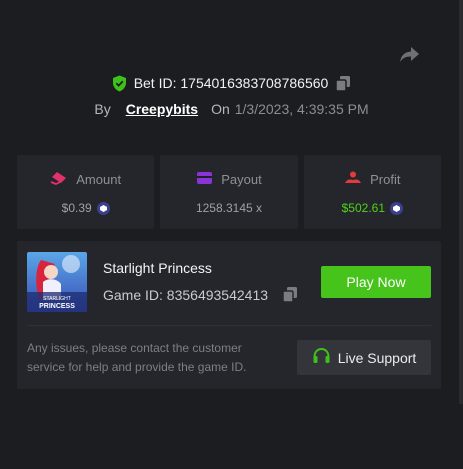 This screenshot has height=469, width=463. I want to click on thumb-title-line2: PRINCESS, so click(57, 306).